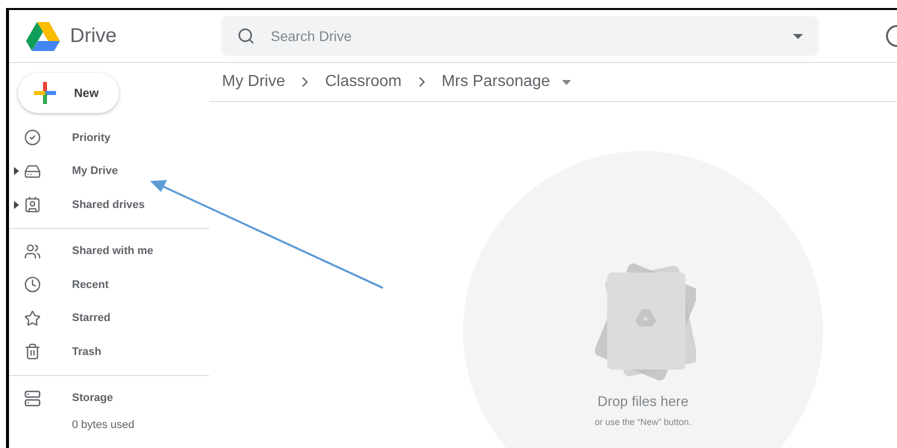 This screenshot has width=897, height=448. What do you see at coordinates (496, 82) in the screenshot?
I see `breadcrumb-item: Mrs Parsonage` at bounding box center [496, 82].